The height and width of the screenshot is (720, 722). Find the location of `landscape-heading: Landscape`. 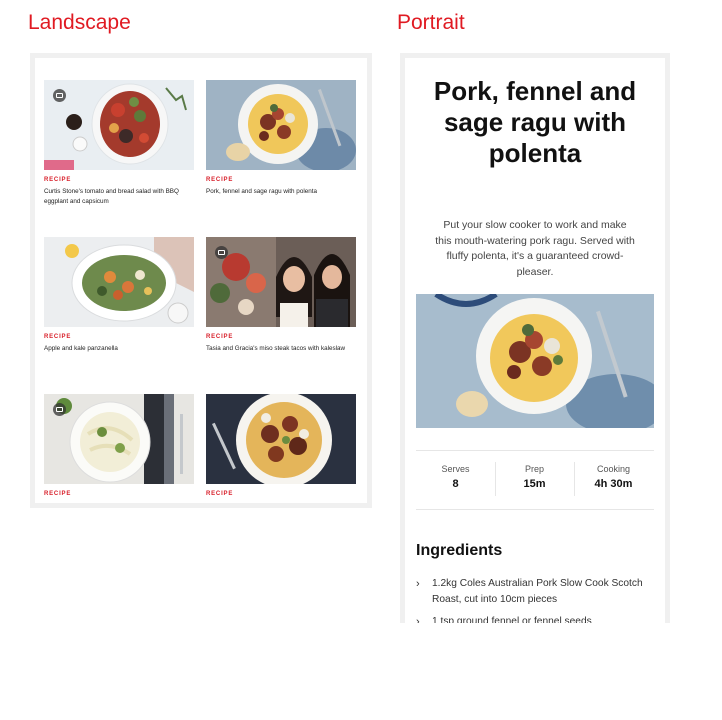

landscape-heading: Landscape is located at coordinates (79, 22).